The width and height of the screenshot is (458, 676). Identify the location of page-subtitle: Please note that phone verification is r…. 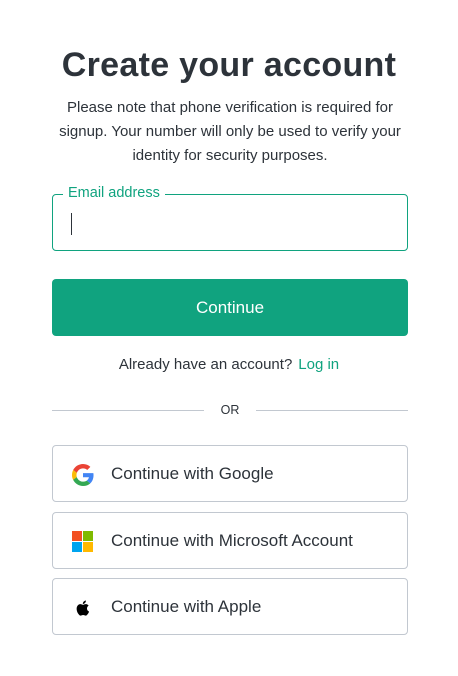
(230, 131).